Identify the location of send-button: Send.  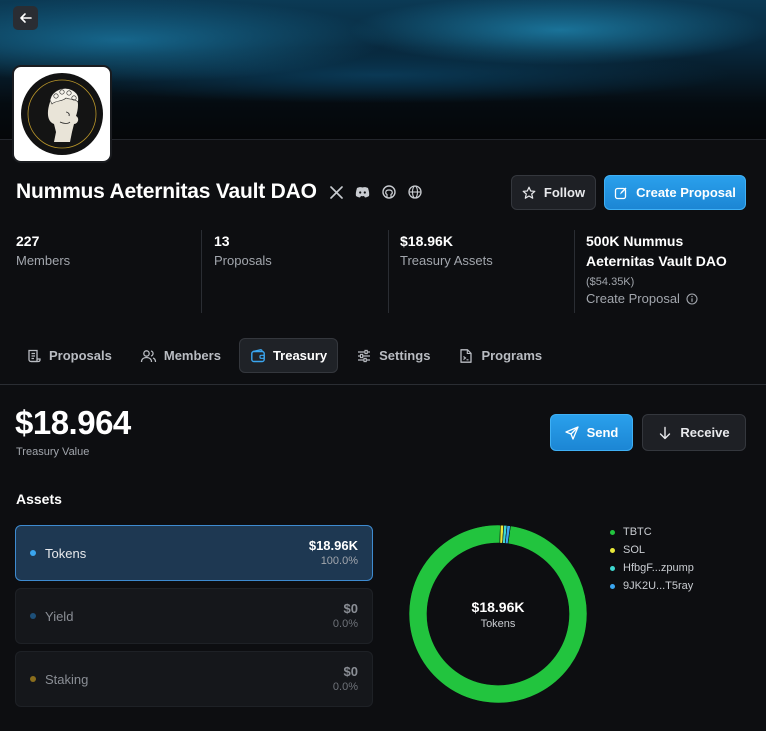
(591, 432).